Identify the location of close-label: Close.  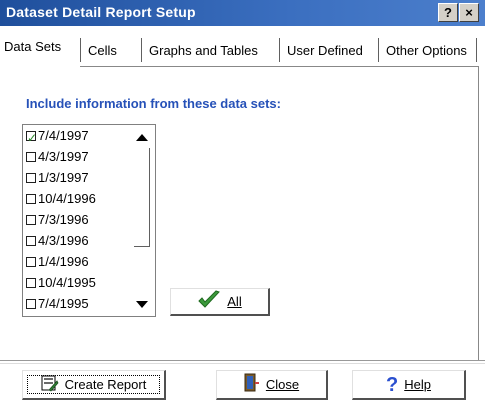
(282, 384).